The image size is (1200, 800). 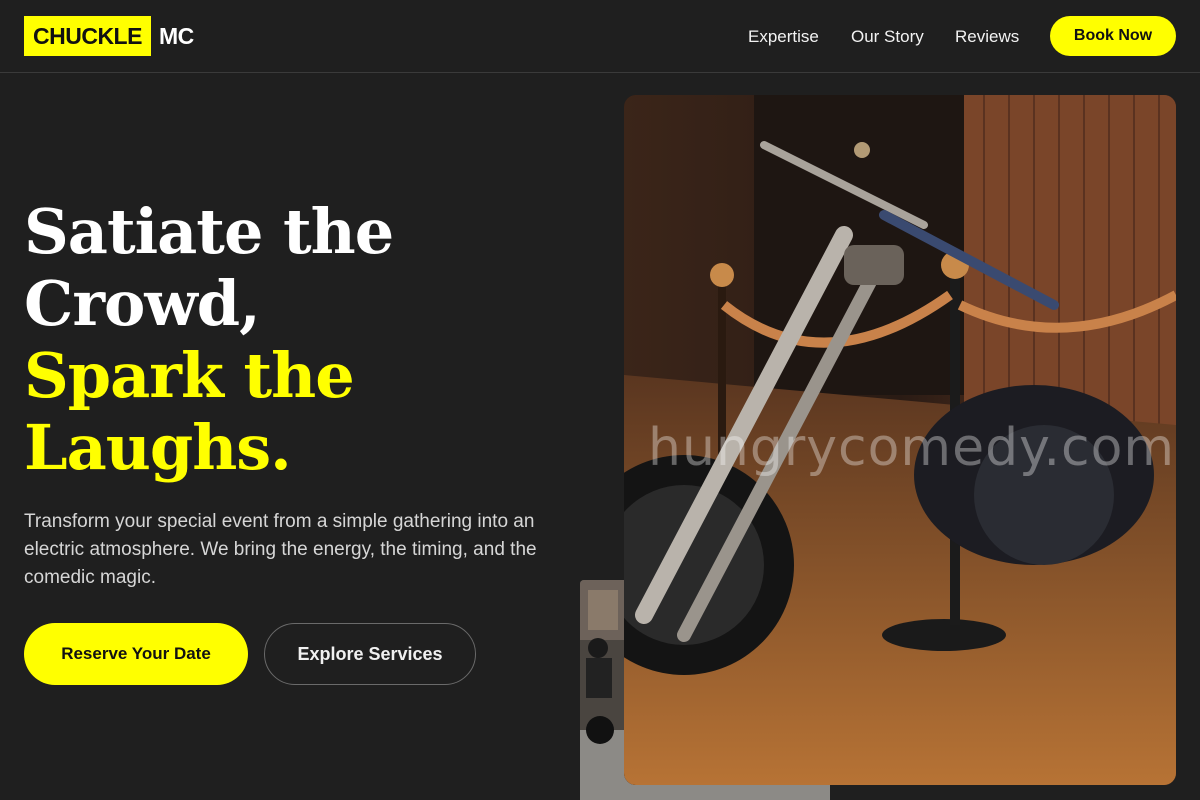 I want to click on brand-logo-highlight: CHUCKLE, so click(x=87, y=36).